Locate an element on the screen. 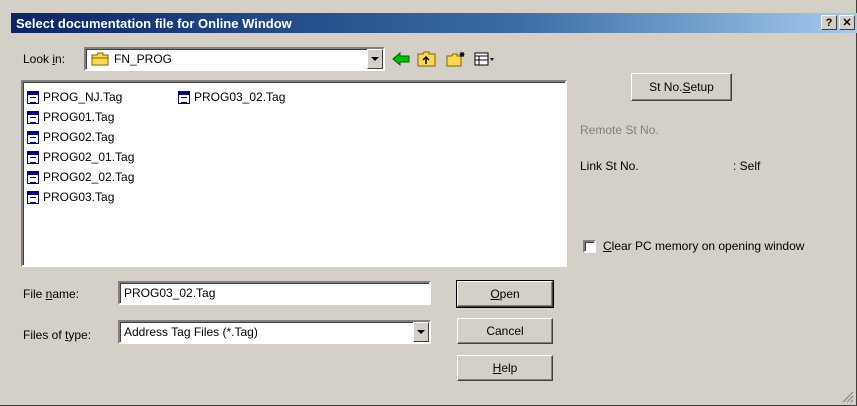 The image size is (857, 406). filetype-value: Address Tag Files (*.Tag) is located at coordinates (191, 332).